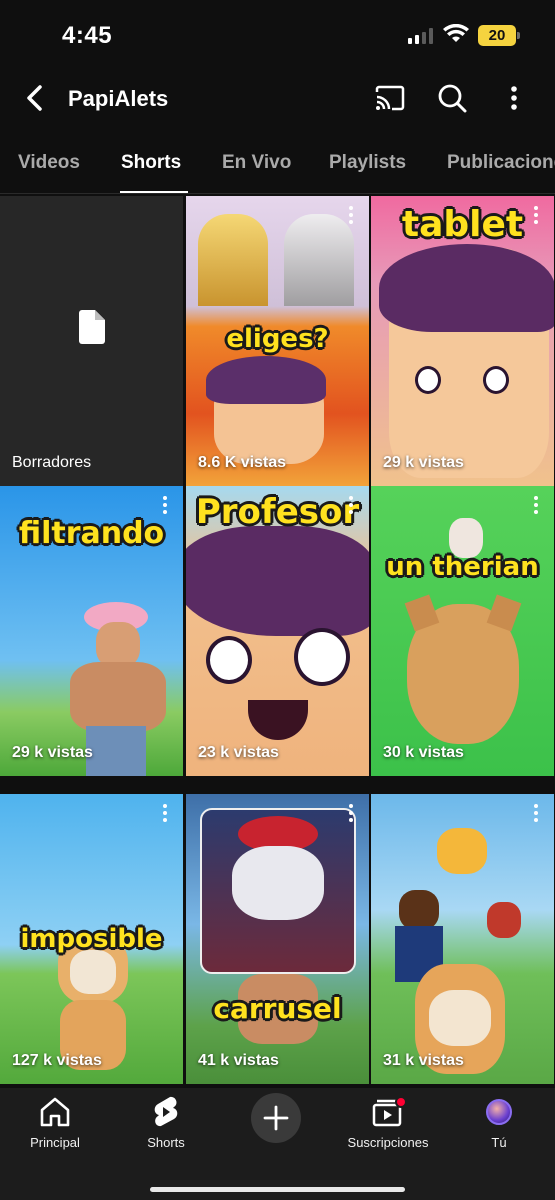 Image resolution: width=555 pixels, height=1200 pixels. I want to click on cast-button, so click(390, 98).